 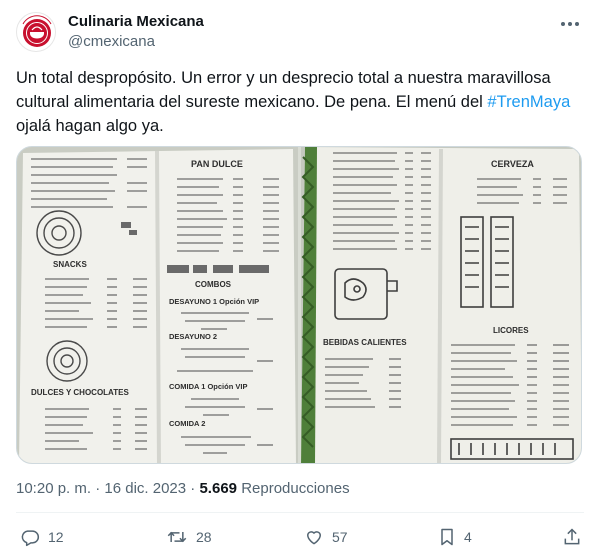 I want to click on bookmark-button: 4, so click(x=455, y=537).